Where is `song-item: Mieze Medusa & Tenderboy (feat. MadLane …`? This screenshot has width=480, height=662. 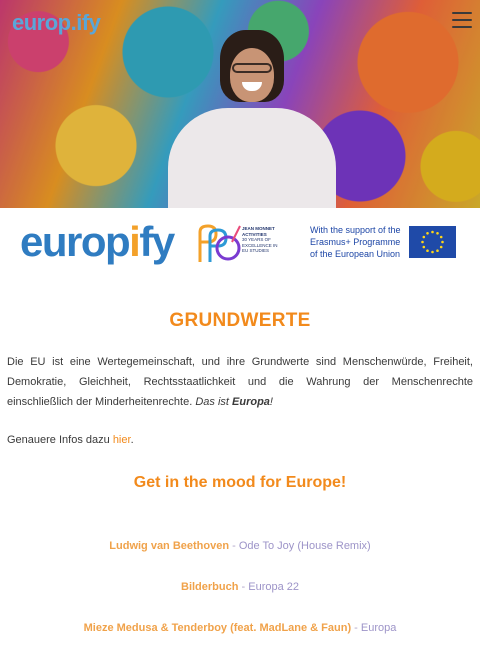
song-item: Mieze Medusa & Tenderboy (feat. MadLane … is located at coordinates (240, 628).